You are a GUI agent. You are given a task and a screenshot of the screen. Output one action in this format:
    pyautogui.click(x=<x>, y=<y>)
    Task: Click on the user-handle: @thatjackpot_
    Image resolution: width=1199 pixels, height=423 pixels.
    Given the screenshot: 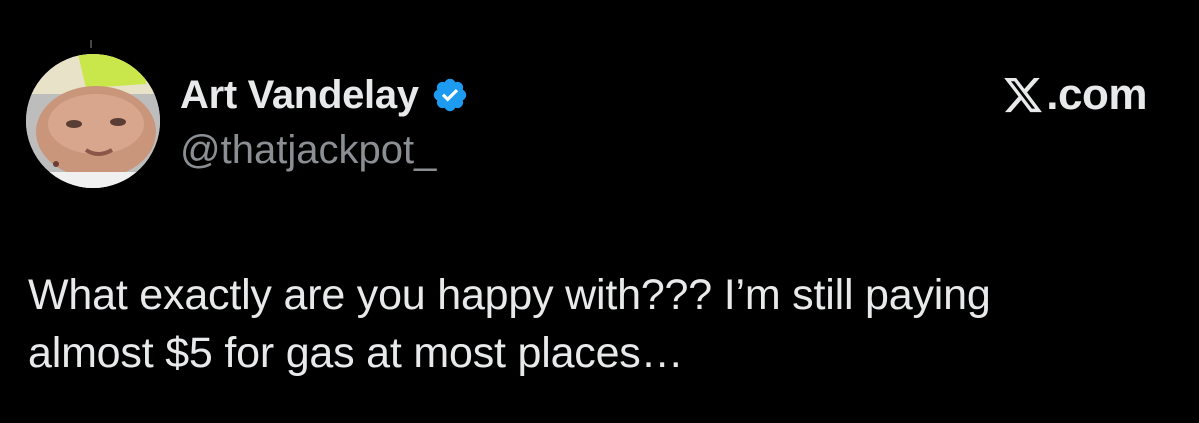 What is the action you would take?
    pyautogui.click(x=308, y=150)
    